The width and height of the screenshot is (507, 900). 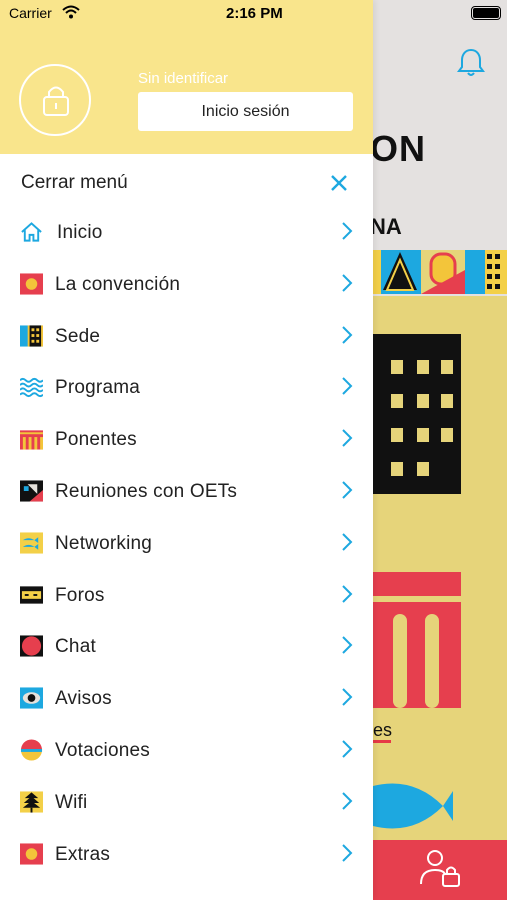 I want to click on background-pattern-strip, so click(x=440, y=272).